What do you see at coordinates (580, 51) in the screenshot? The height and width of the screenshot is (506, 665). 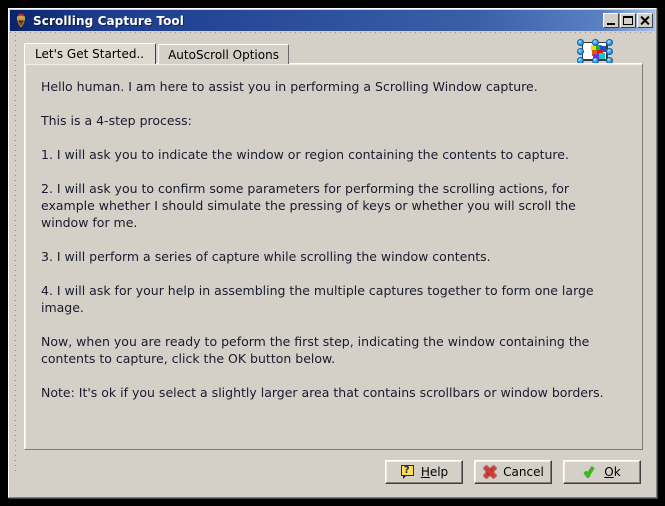 I see `resize-handle-w` at bounding box center [580, 51].